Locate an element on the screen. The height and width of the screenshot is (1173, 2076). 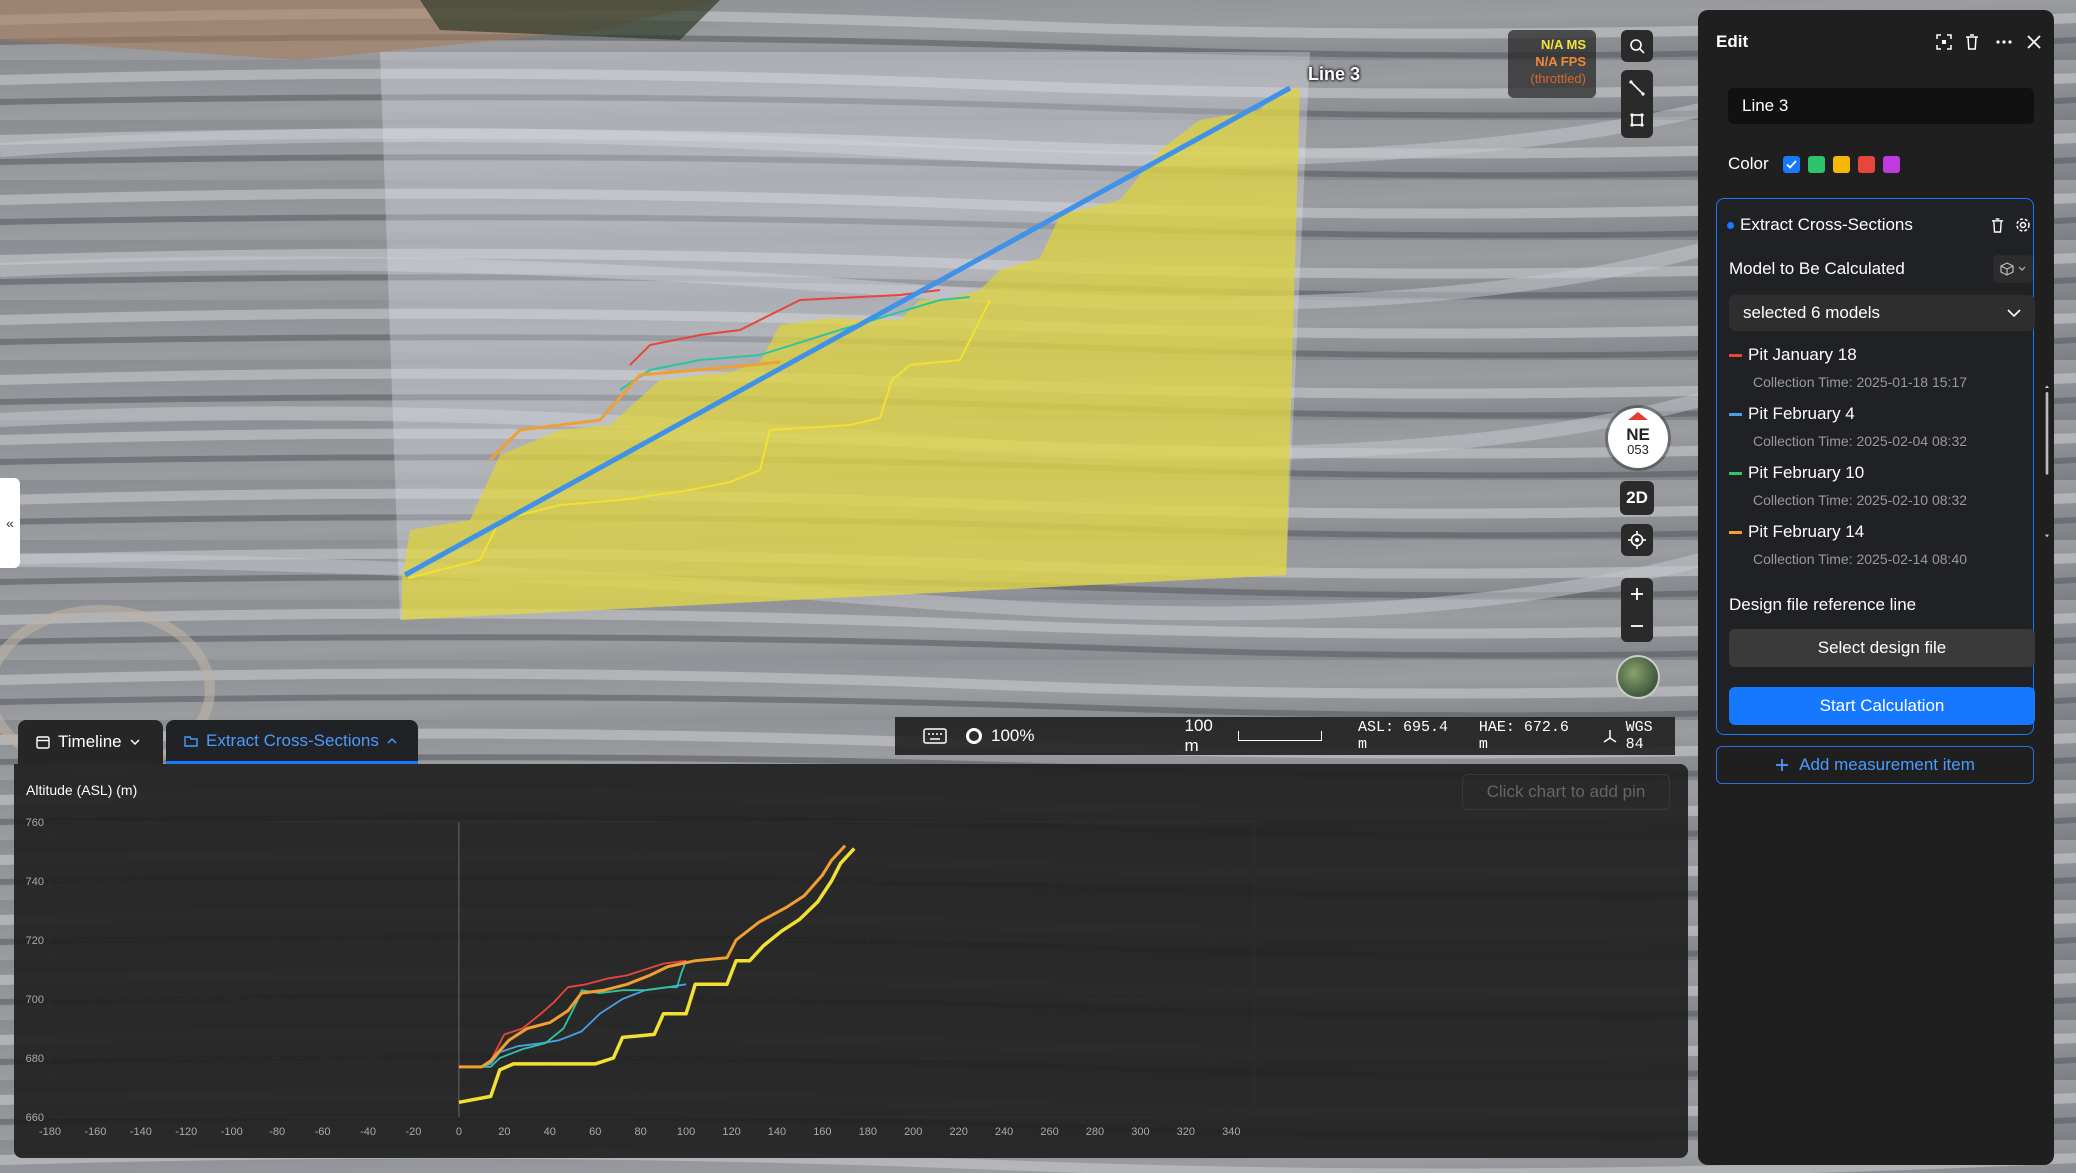
area-tool-icon is located at coordinates (1637, 120).